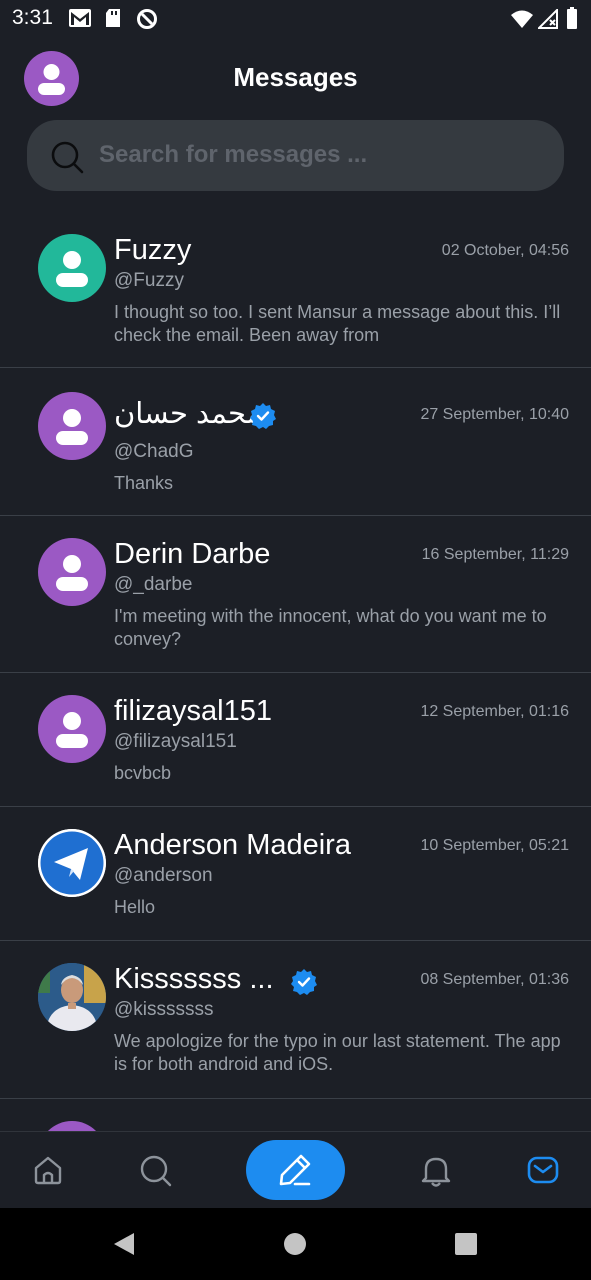 The image size is (591, 1280). I want to click on home-button-icon, so click(295, 1246).